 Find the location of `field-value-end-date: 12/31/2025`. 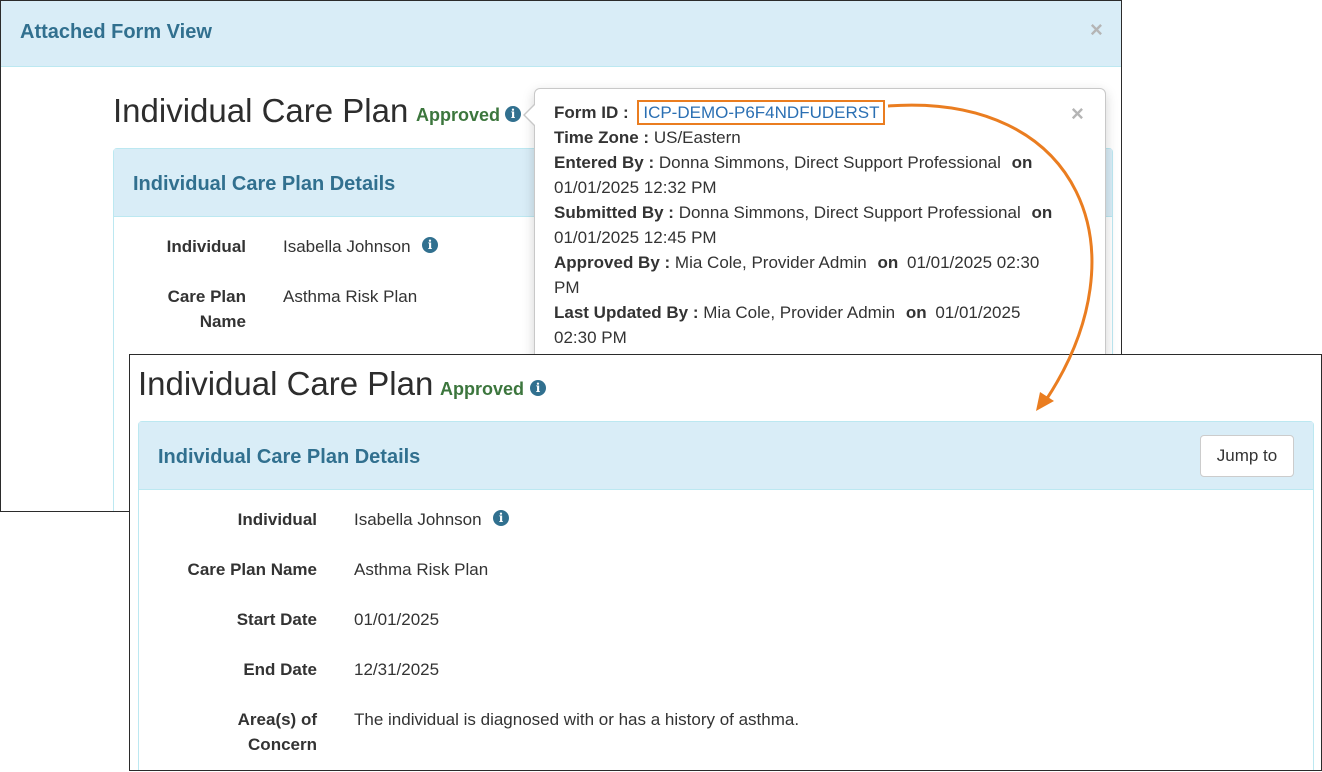

field-value-end-date: 12/31/2025 is located at coordinates (397, 669).